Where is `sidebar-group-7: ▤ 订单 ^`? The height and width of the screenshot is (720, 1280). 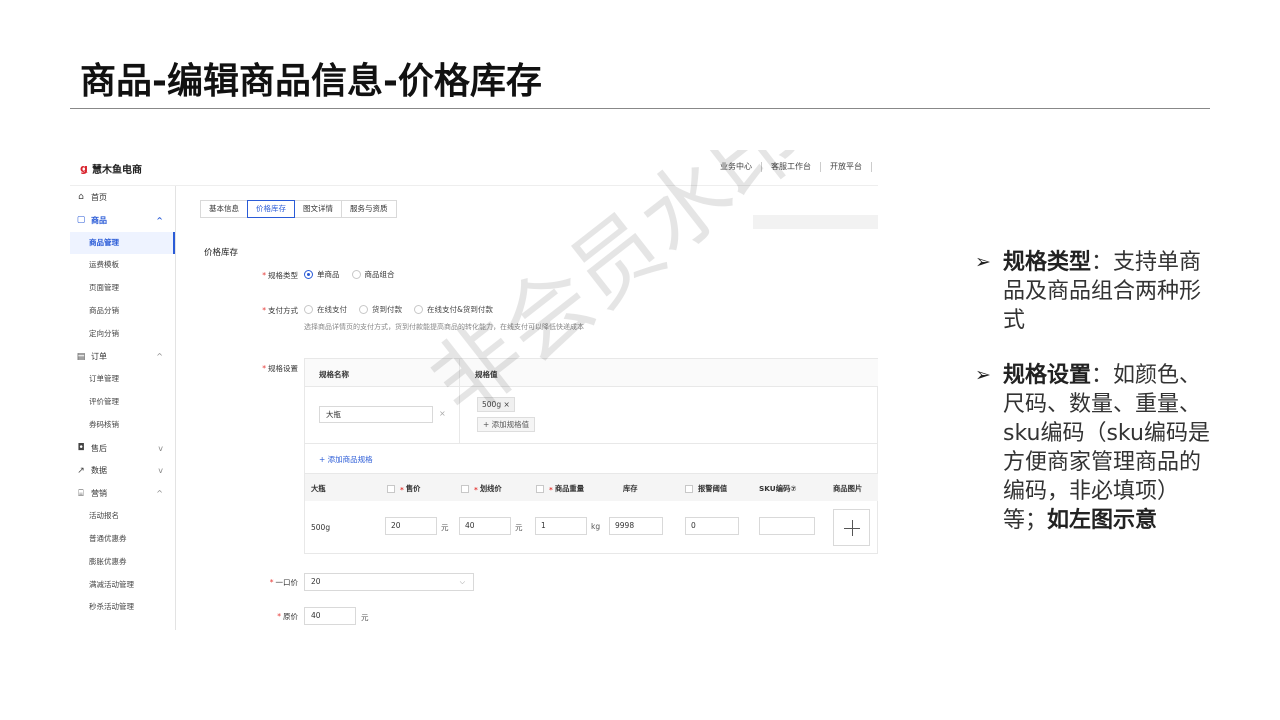
sidebar-group-7: ▤ 订单 ^ is located at coordinates (122, 357).